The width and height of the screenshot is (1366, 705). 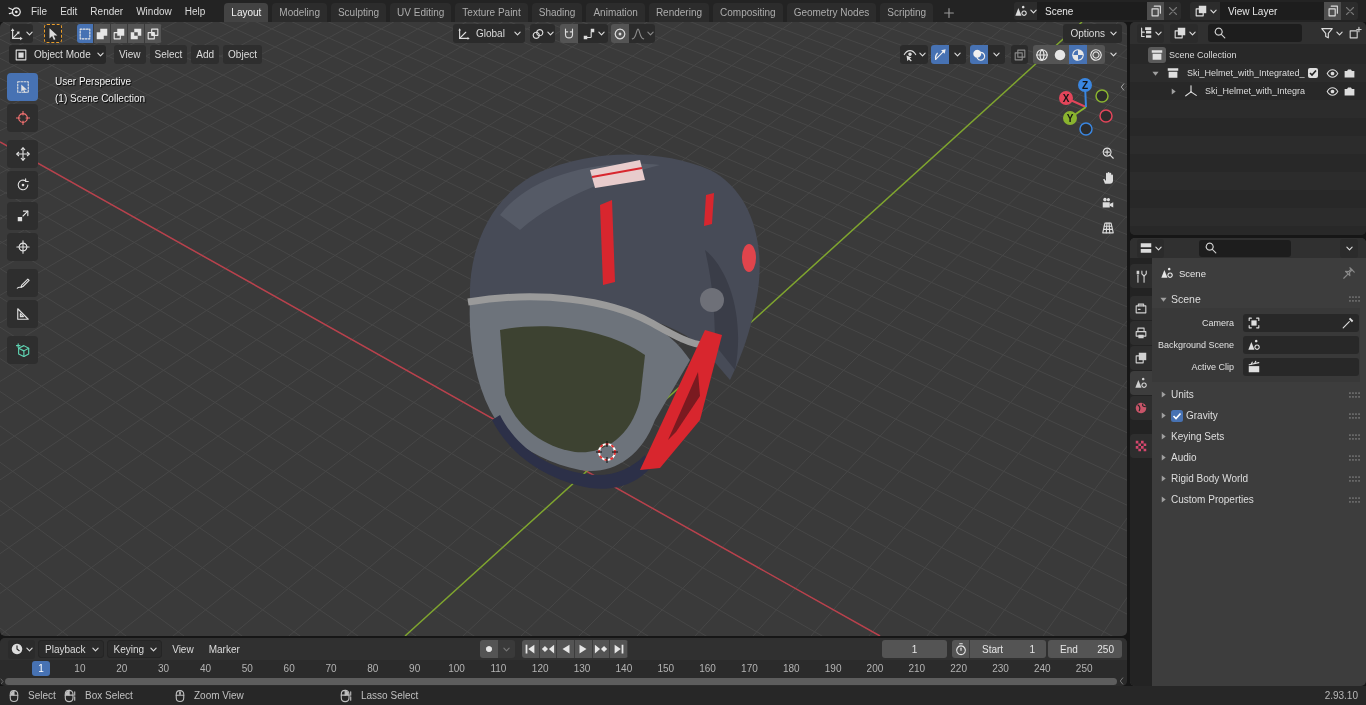 What do you see at coordinates (1092, 11) in the screenshot?
I see `scene-name-field: Scene` at bounding box center [1092, 11].